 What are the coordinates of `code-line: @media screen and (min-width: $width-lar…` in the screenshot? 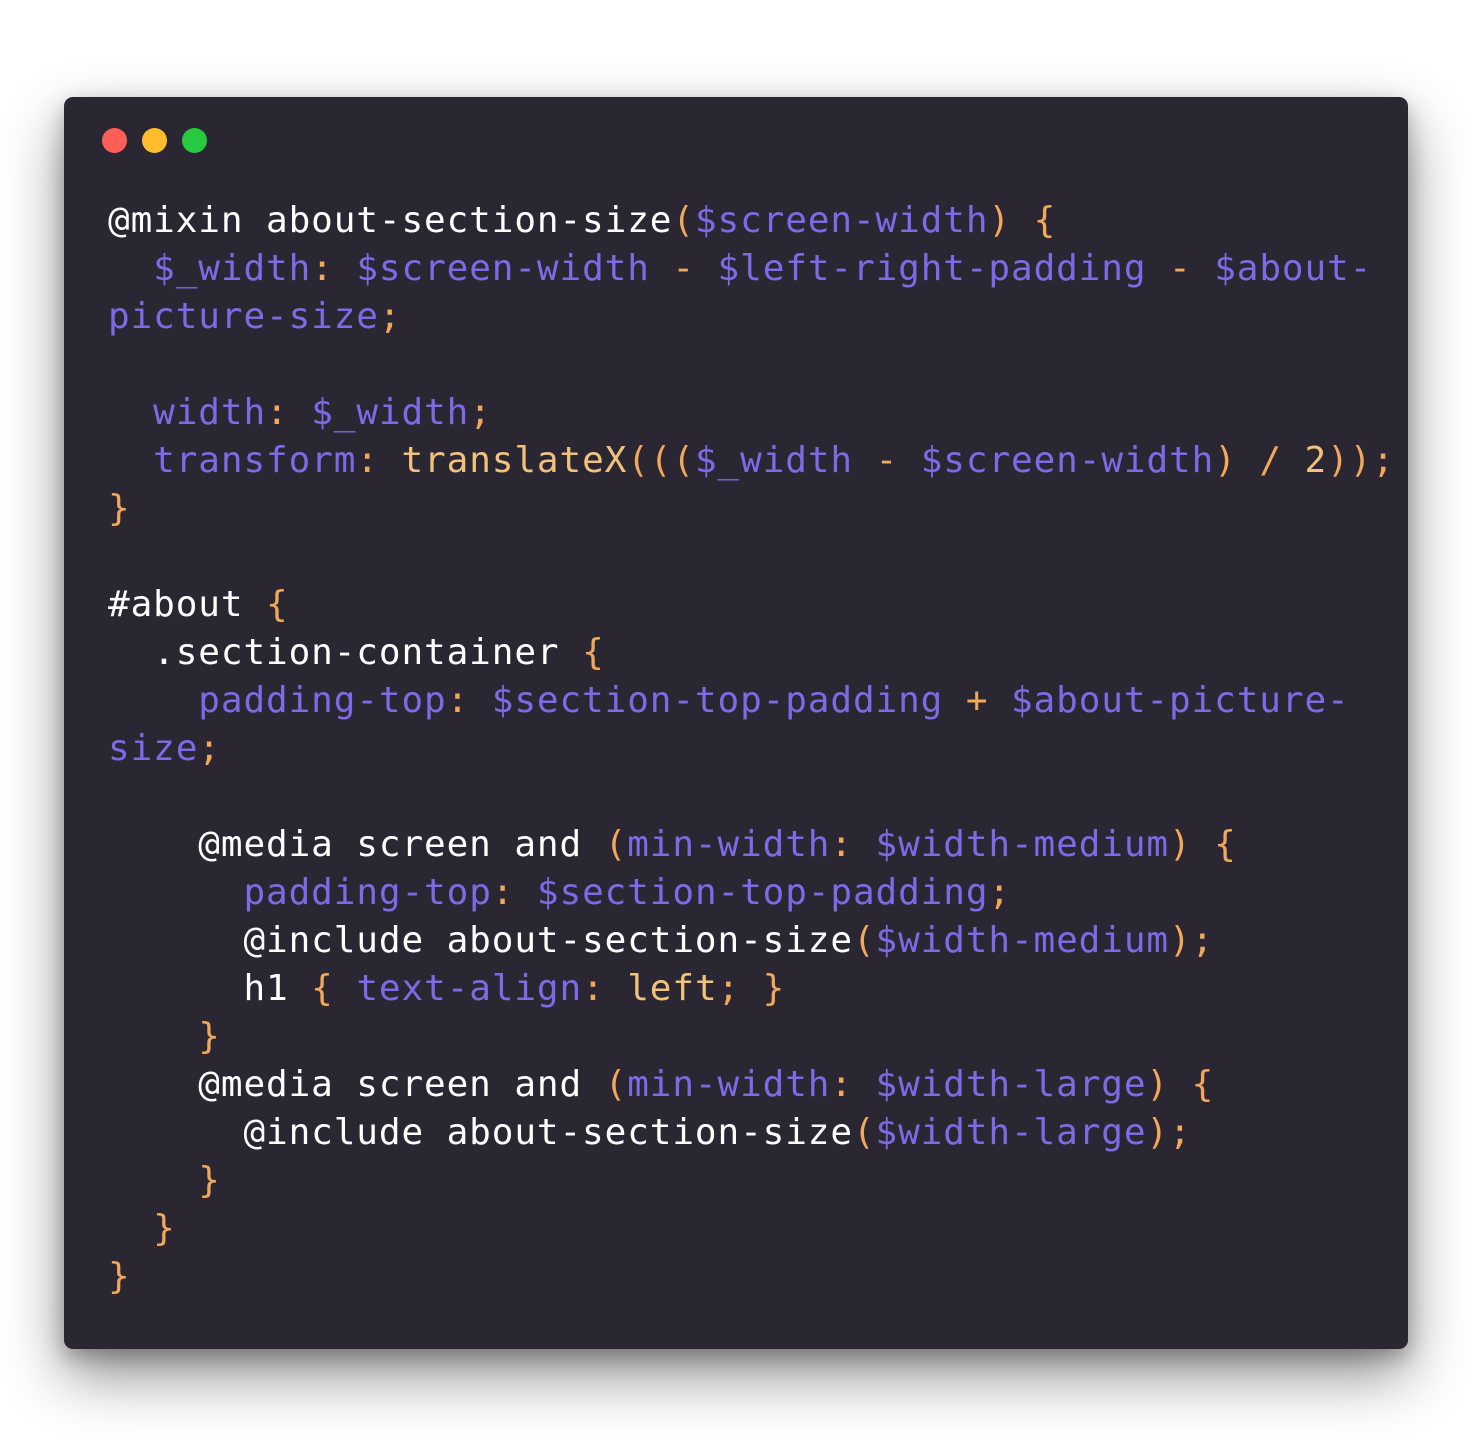 It's located at (751, 1085).